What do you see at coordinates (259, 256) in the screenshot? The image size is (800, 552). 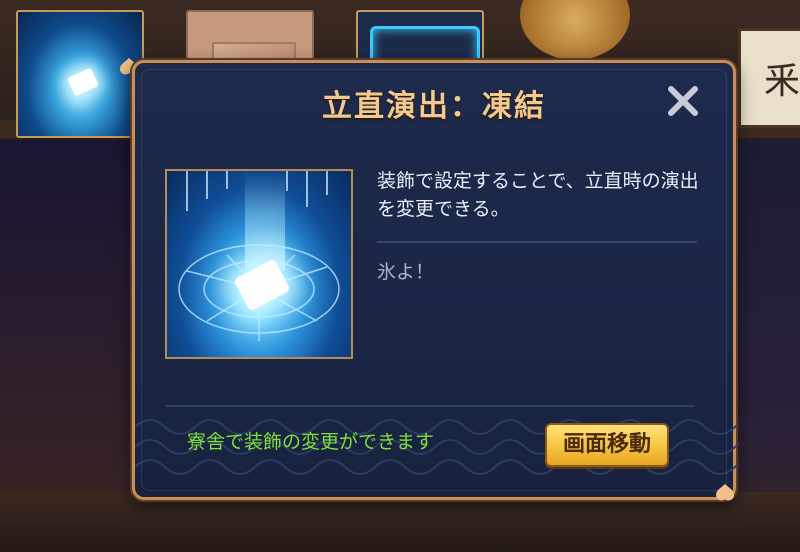 I see `ice-crack-pattern` at bounding box center [259, 256].